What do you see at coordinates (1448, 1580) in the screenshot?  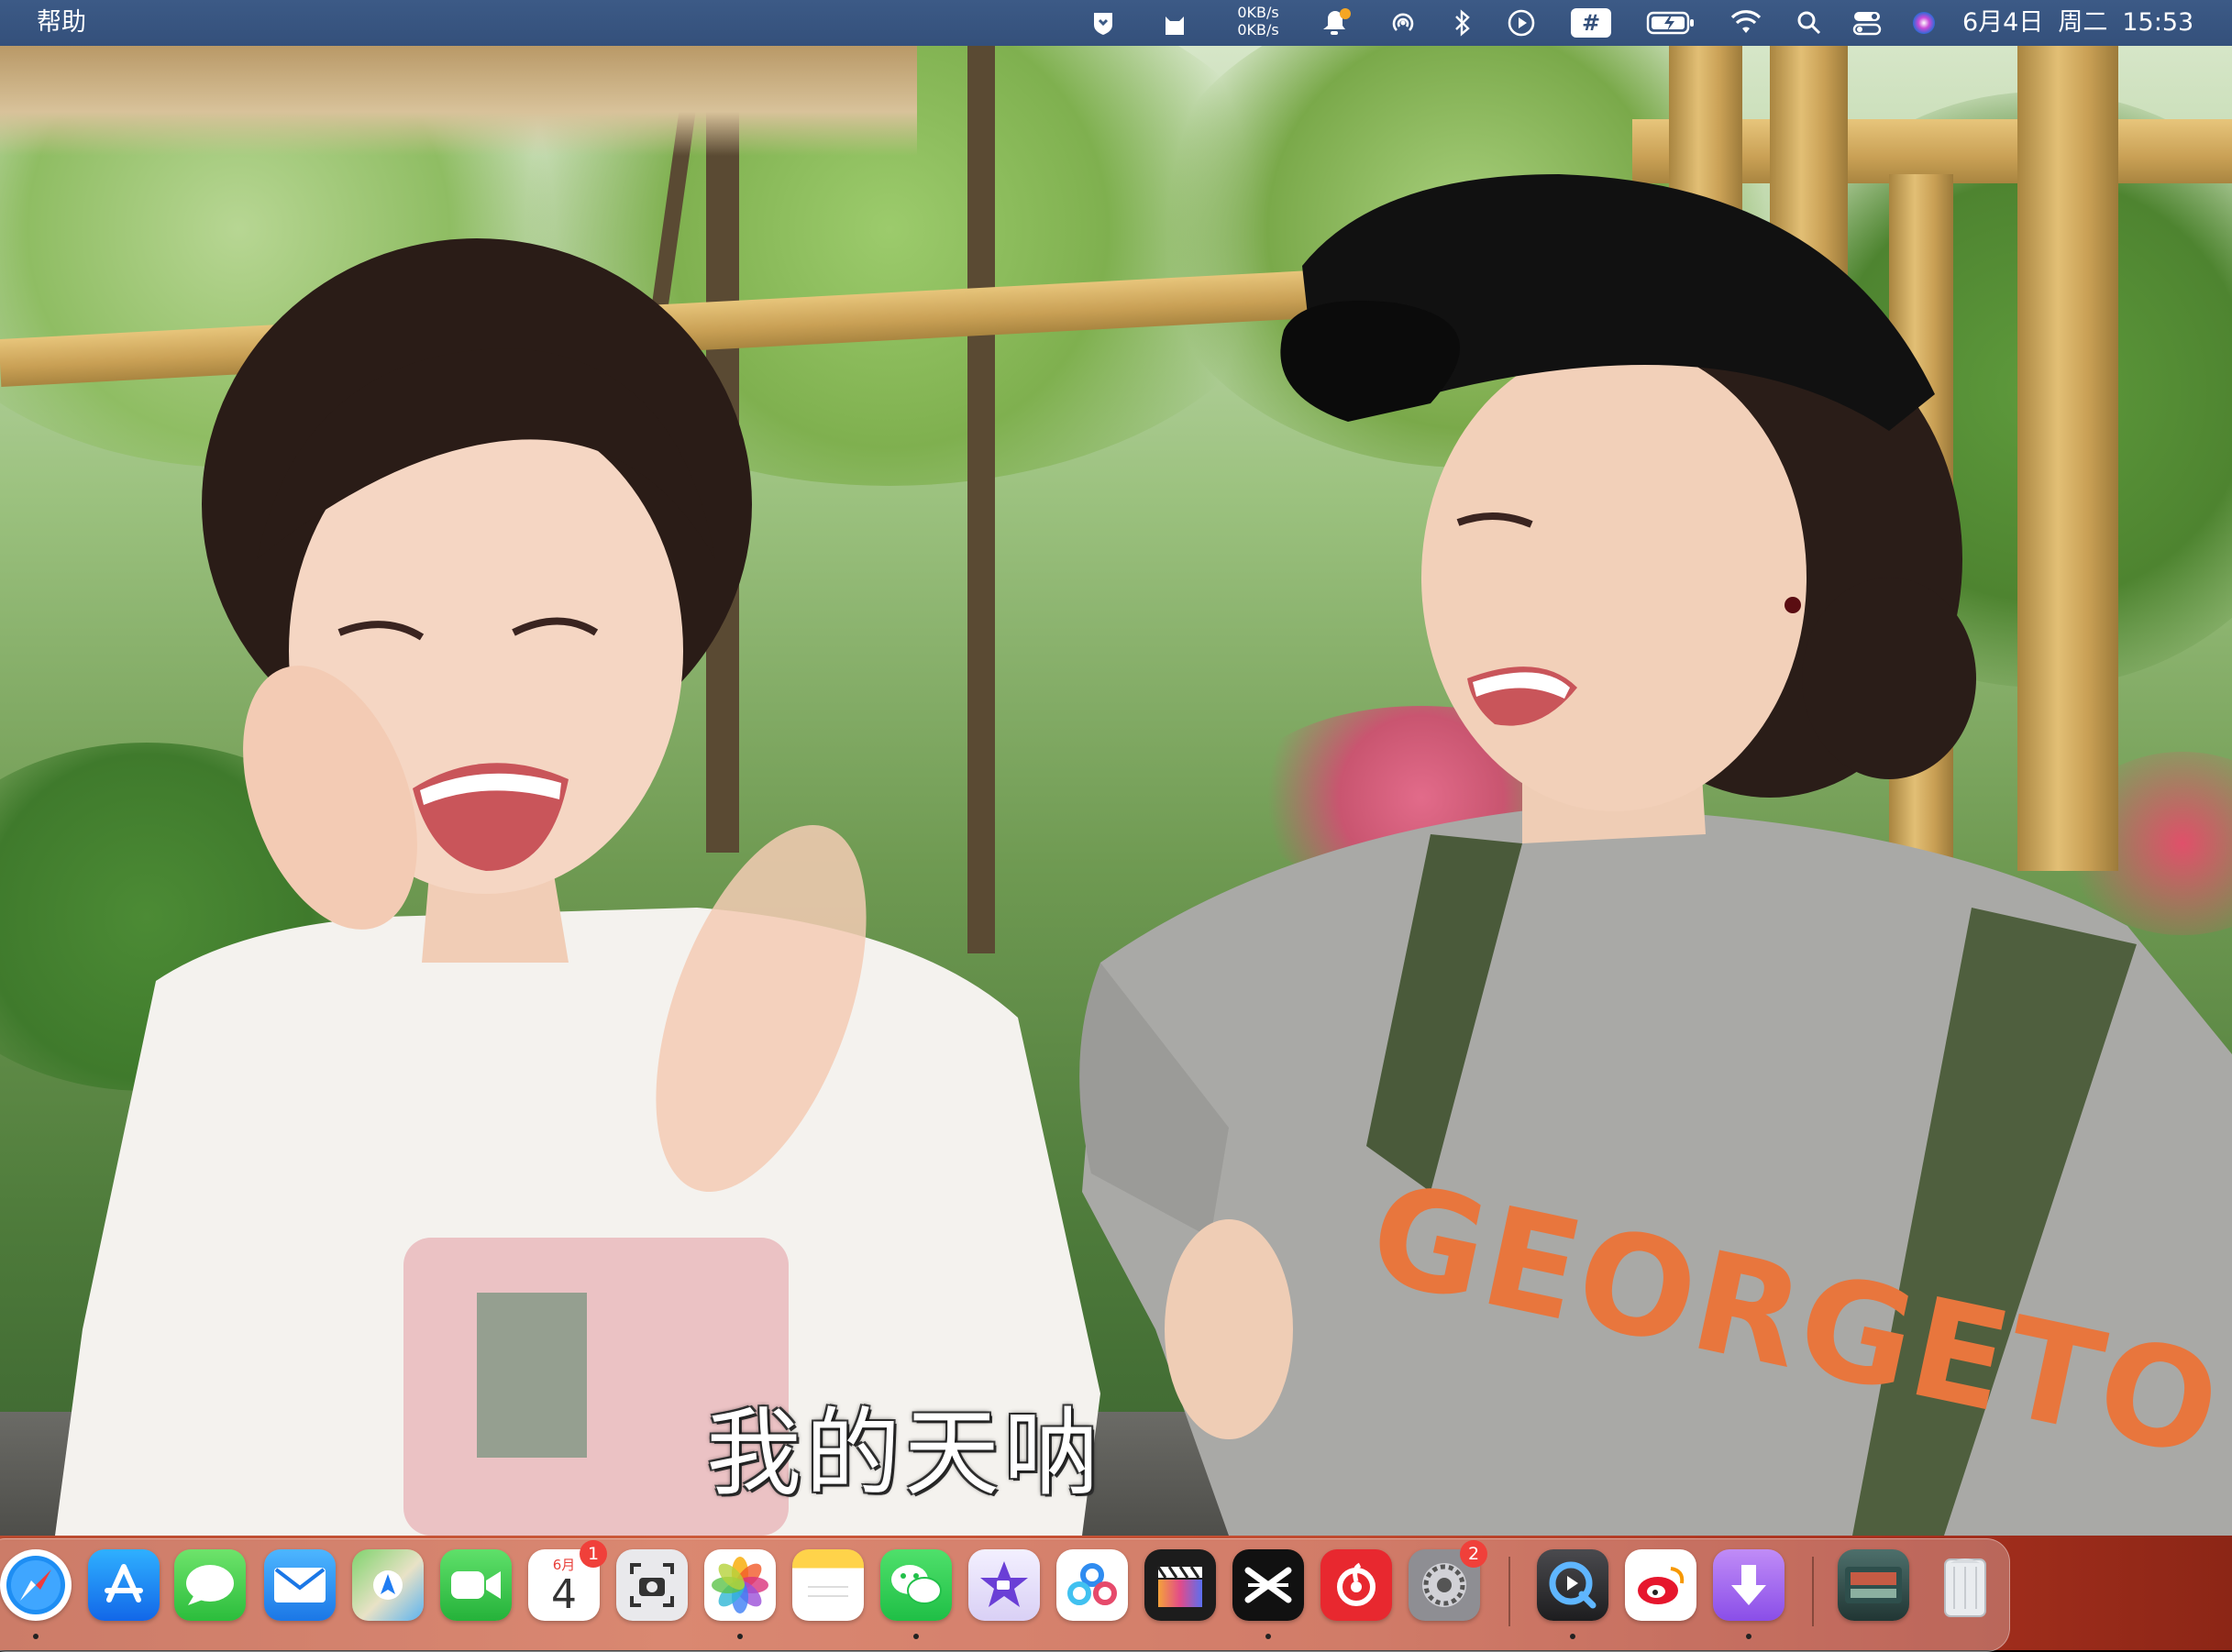 I see `system-settings-icon: 2` at bounding box center [1448, 1580].